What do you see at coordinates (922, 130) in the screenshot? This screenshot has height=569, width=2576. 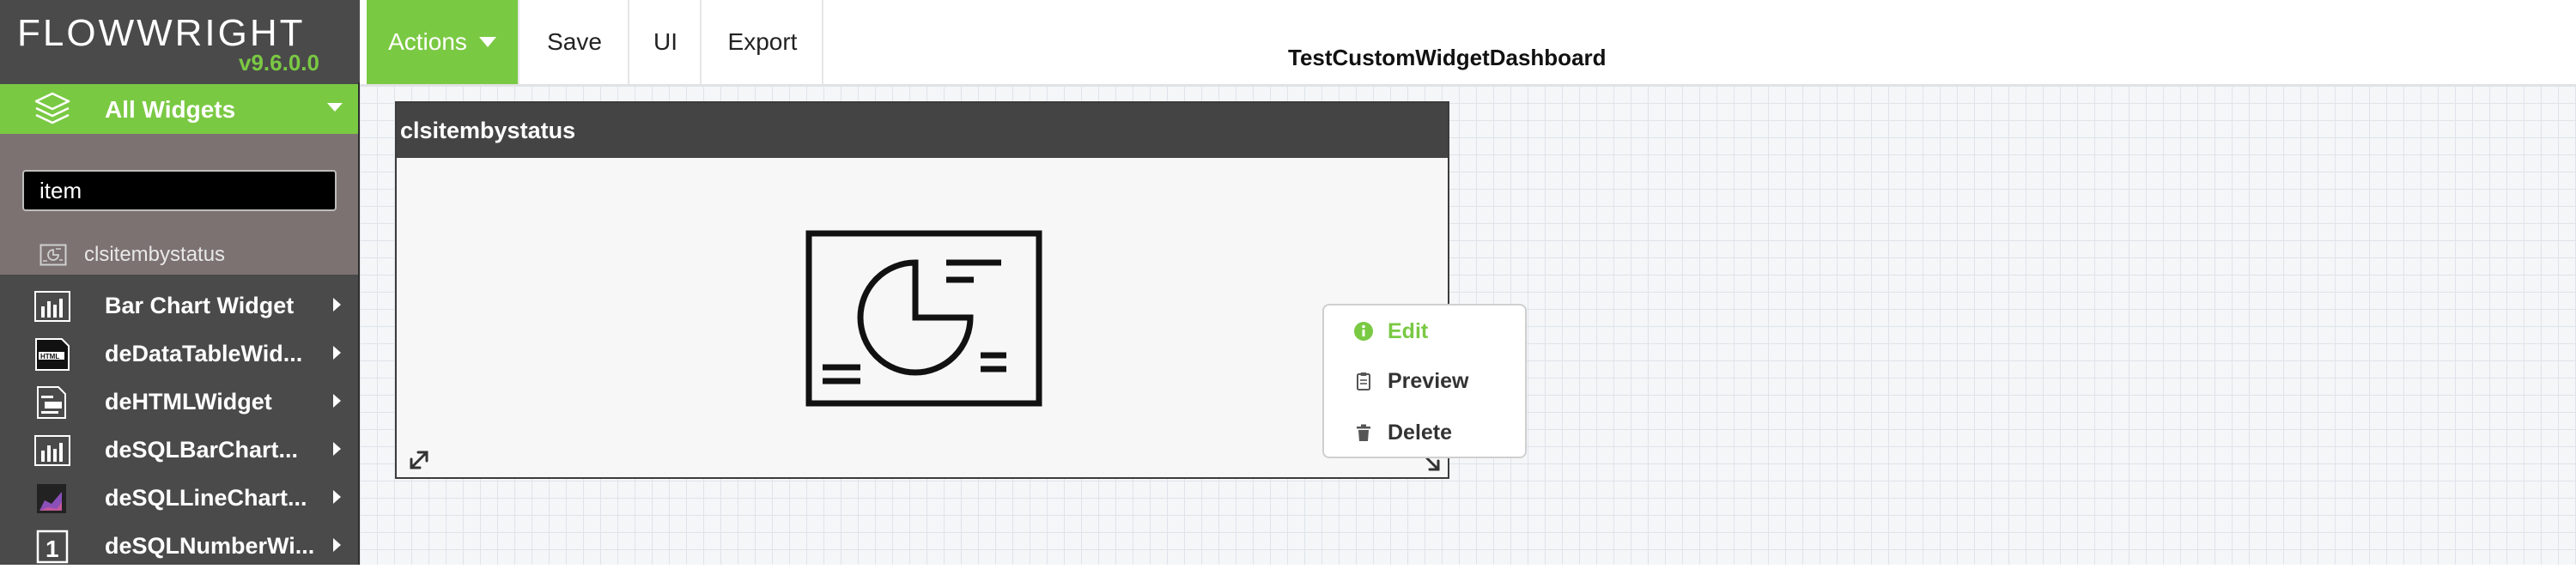 I see `widget-header: clsitembystatus` at bounding box center [922, 130].